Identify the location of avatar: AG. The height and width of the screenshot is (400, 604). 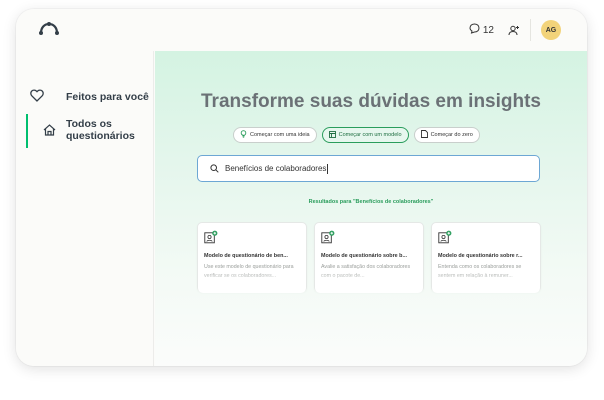
(551, 30).